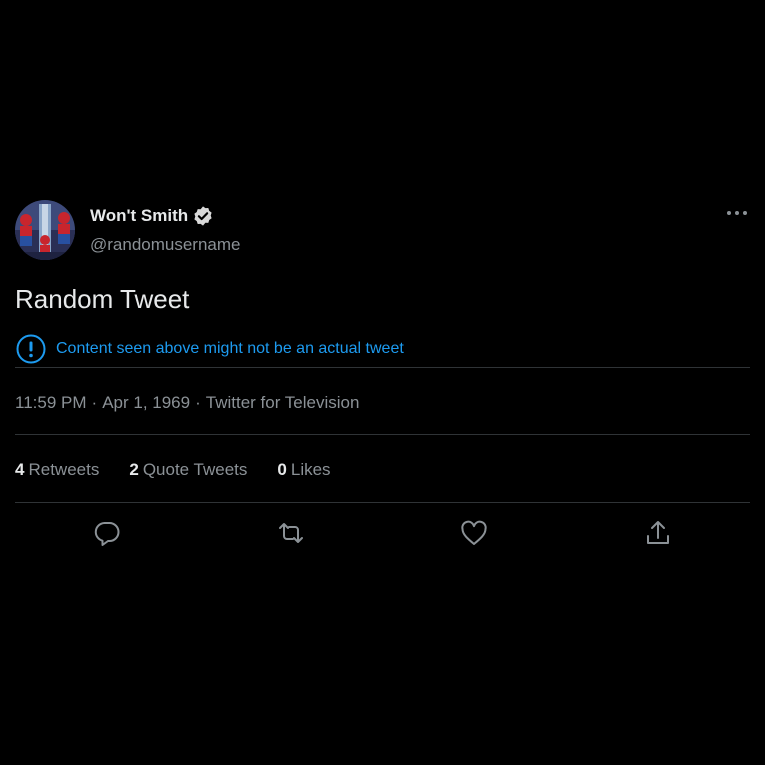 This screenshot has height=765, width=765. Describe the element at coordinates (282, 469) in the screenshot. I see `likes-count: 0` at that location.